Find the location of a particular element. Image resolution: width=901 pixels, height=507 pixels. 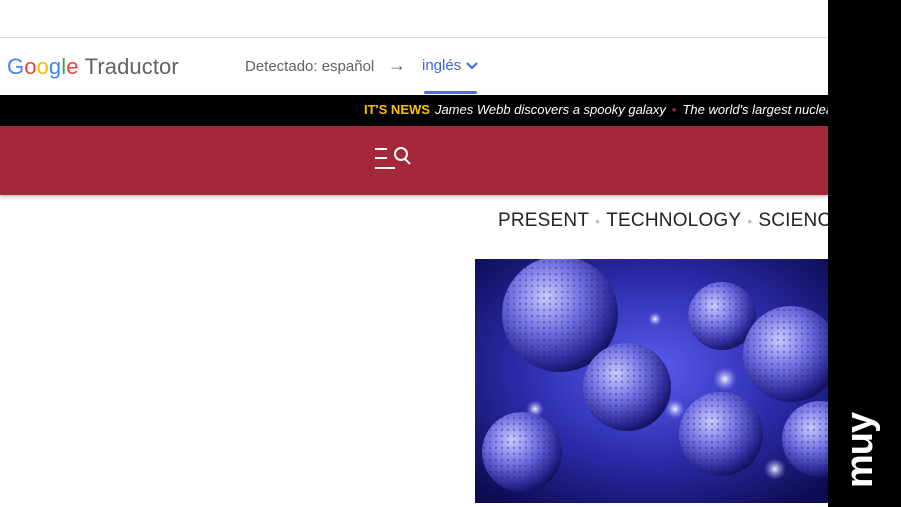

category-link-technology: TECHNOLOGY is located at coordinates (673, 221).